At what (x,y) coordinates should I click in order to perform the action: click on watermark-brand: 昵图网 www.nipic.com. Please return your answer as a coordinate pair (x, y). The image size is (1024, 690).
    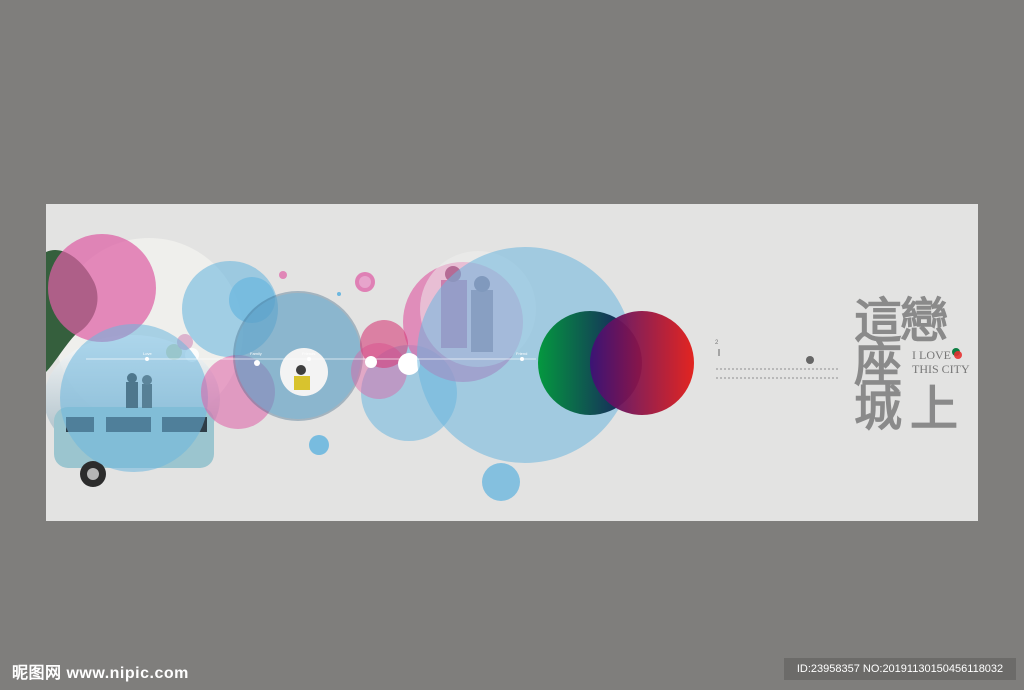
    Looking at the image, I should click on (100, 671).